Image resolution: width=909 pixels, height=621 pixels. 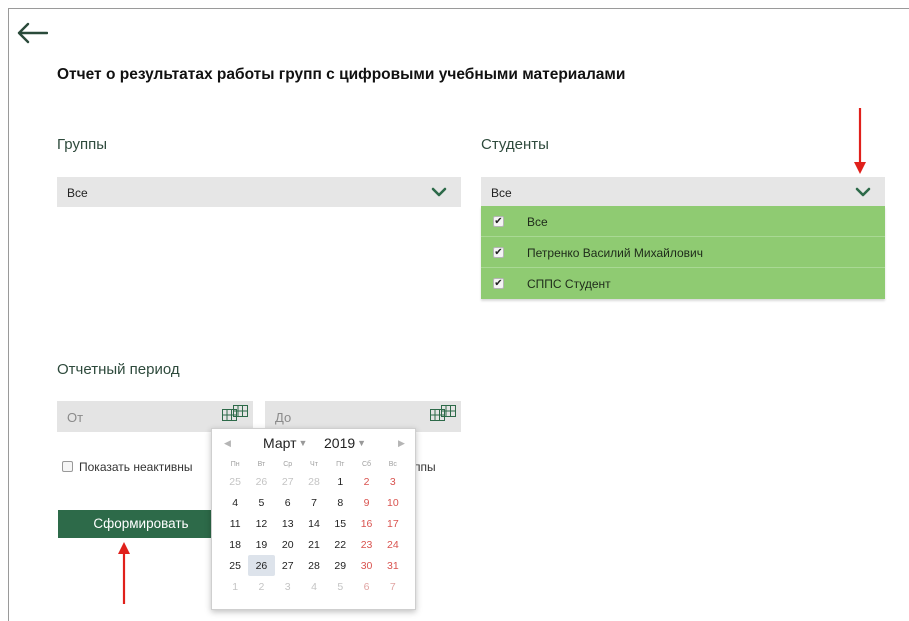 I want to click on calendar-week: 18 19 20 21 22 23 24, so click(x=314, y=544).